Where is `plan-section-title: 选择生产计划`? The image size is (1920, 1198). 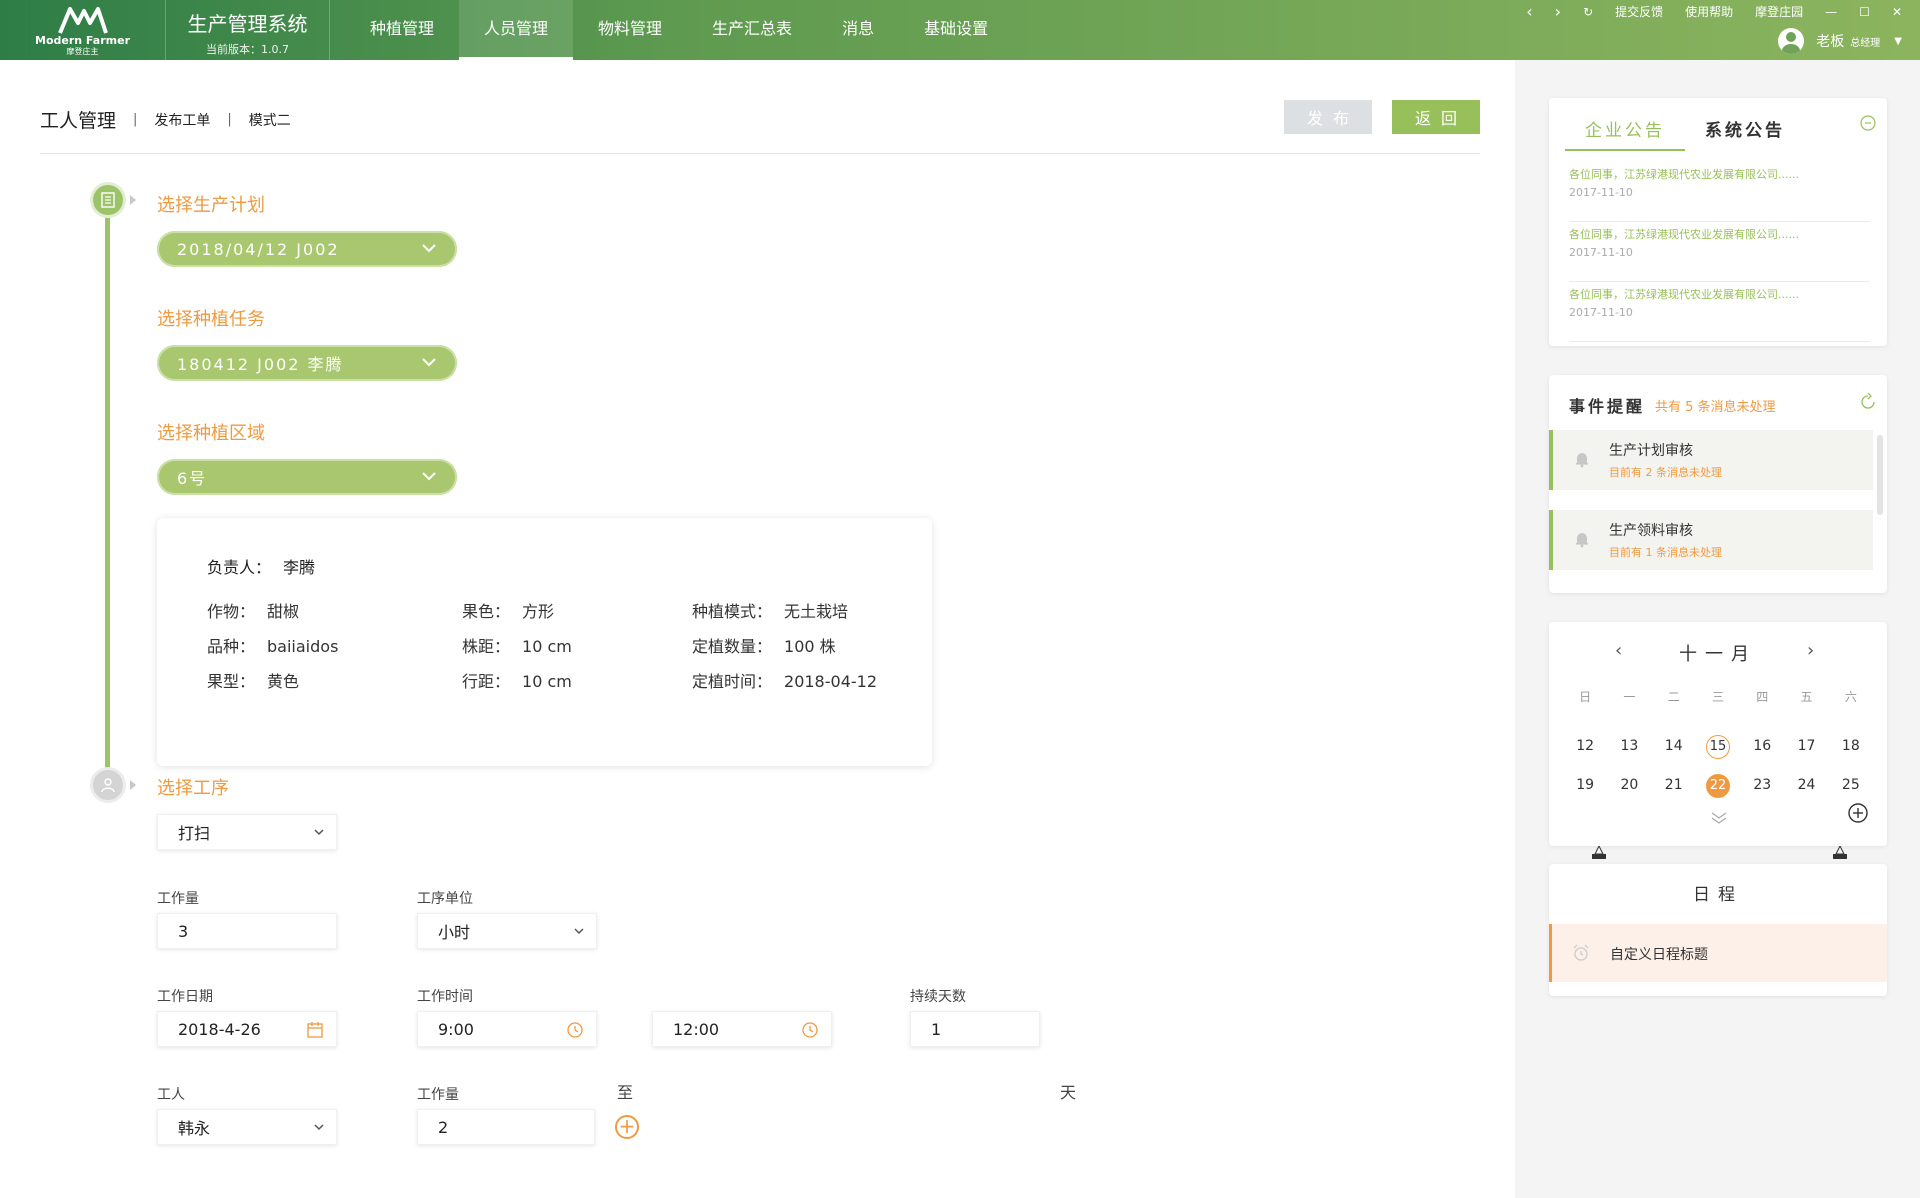
plan-section-title: 选择生产计划 is located at coordinates (211, 205).